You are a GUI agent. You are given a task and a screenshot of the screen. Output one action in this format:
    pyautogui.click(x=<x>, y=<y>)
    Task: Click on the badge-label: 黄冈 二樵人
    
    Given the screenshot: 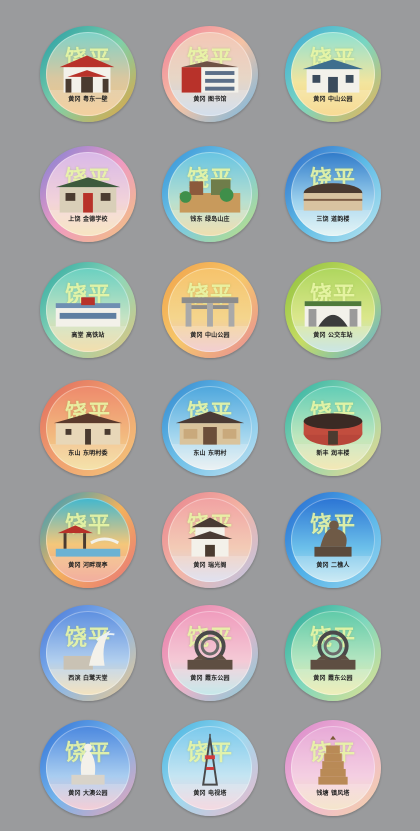 What is the action you would take?
    pyautogui.click(x=333, y=565)
    